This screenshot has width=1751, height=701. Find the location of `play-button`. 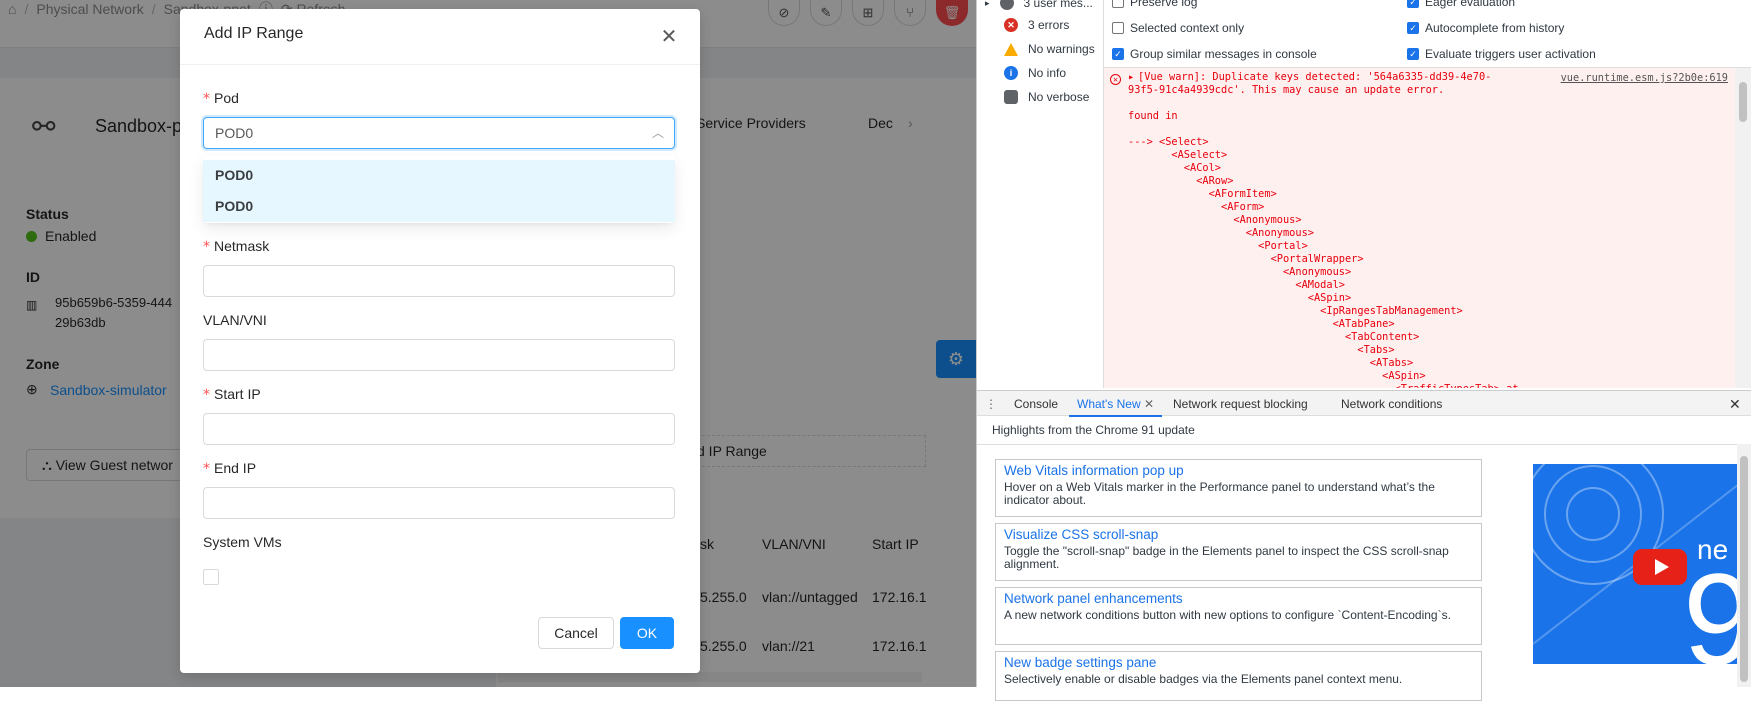

play-button is located at coordinates (1660, 567).